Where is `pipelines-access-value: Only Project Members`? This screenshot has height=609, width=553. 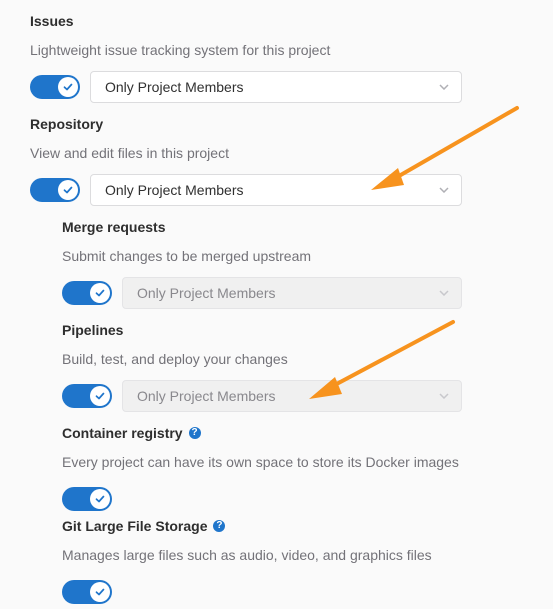 pipelines-access-value: Only Project Members is located at coordinates (206, 396).